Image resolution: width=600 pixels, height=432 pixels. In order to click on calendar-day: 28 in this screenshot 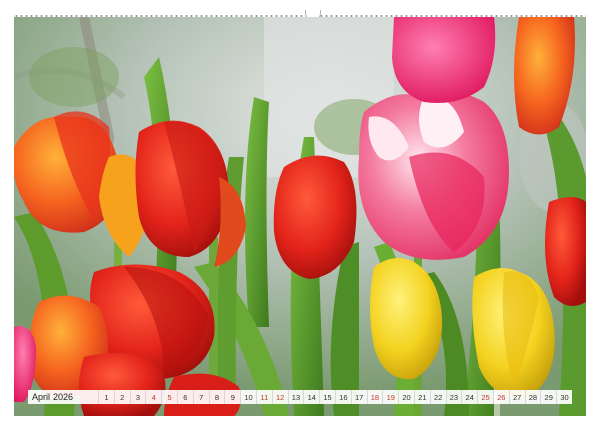, I will do `click(532, 397)`.